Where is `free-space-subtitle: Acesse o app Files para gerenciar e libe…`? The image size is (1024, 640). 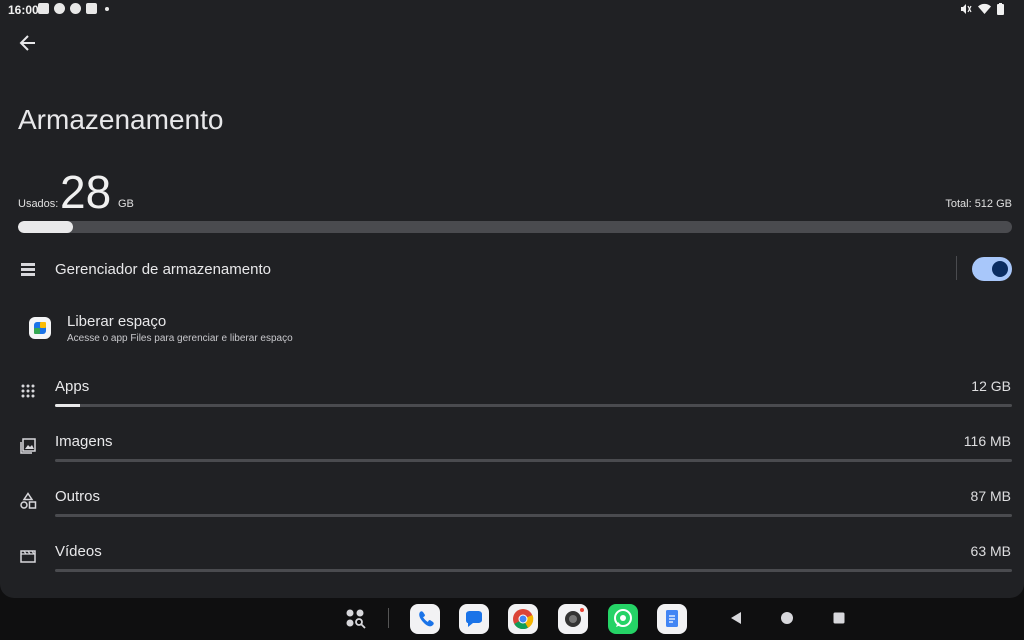
free-space-subtitle: Acesse o app Files para gerenciar e libe… is located at coordinates (180, 338).